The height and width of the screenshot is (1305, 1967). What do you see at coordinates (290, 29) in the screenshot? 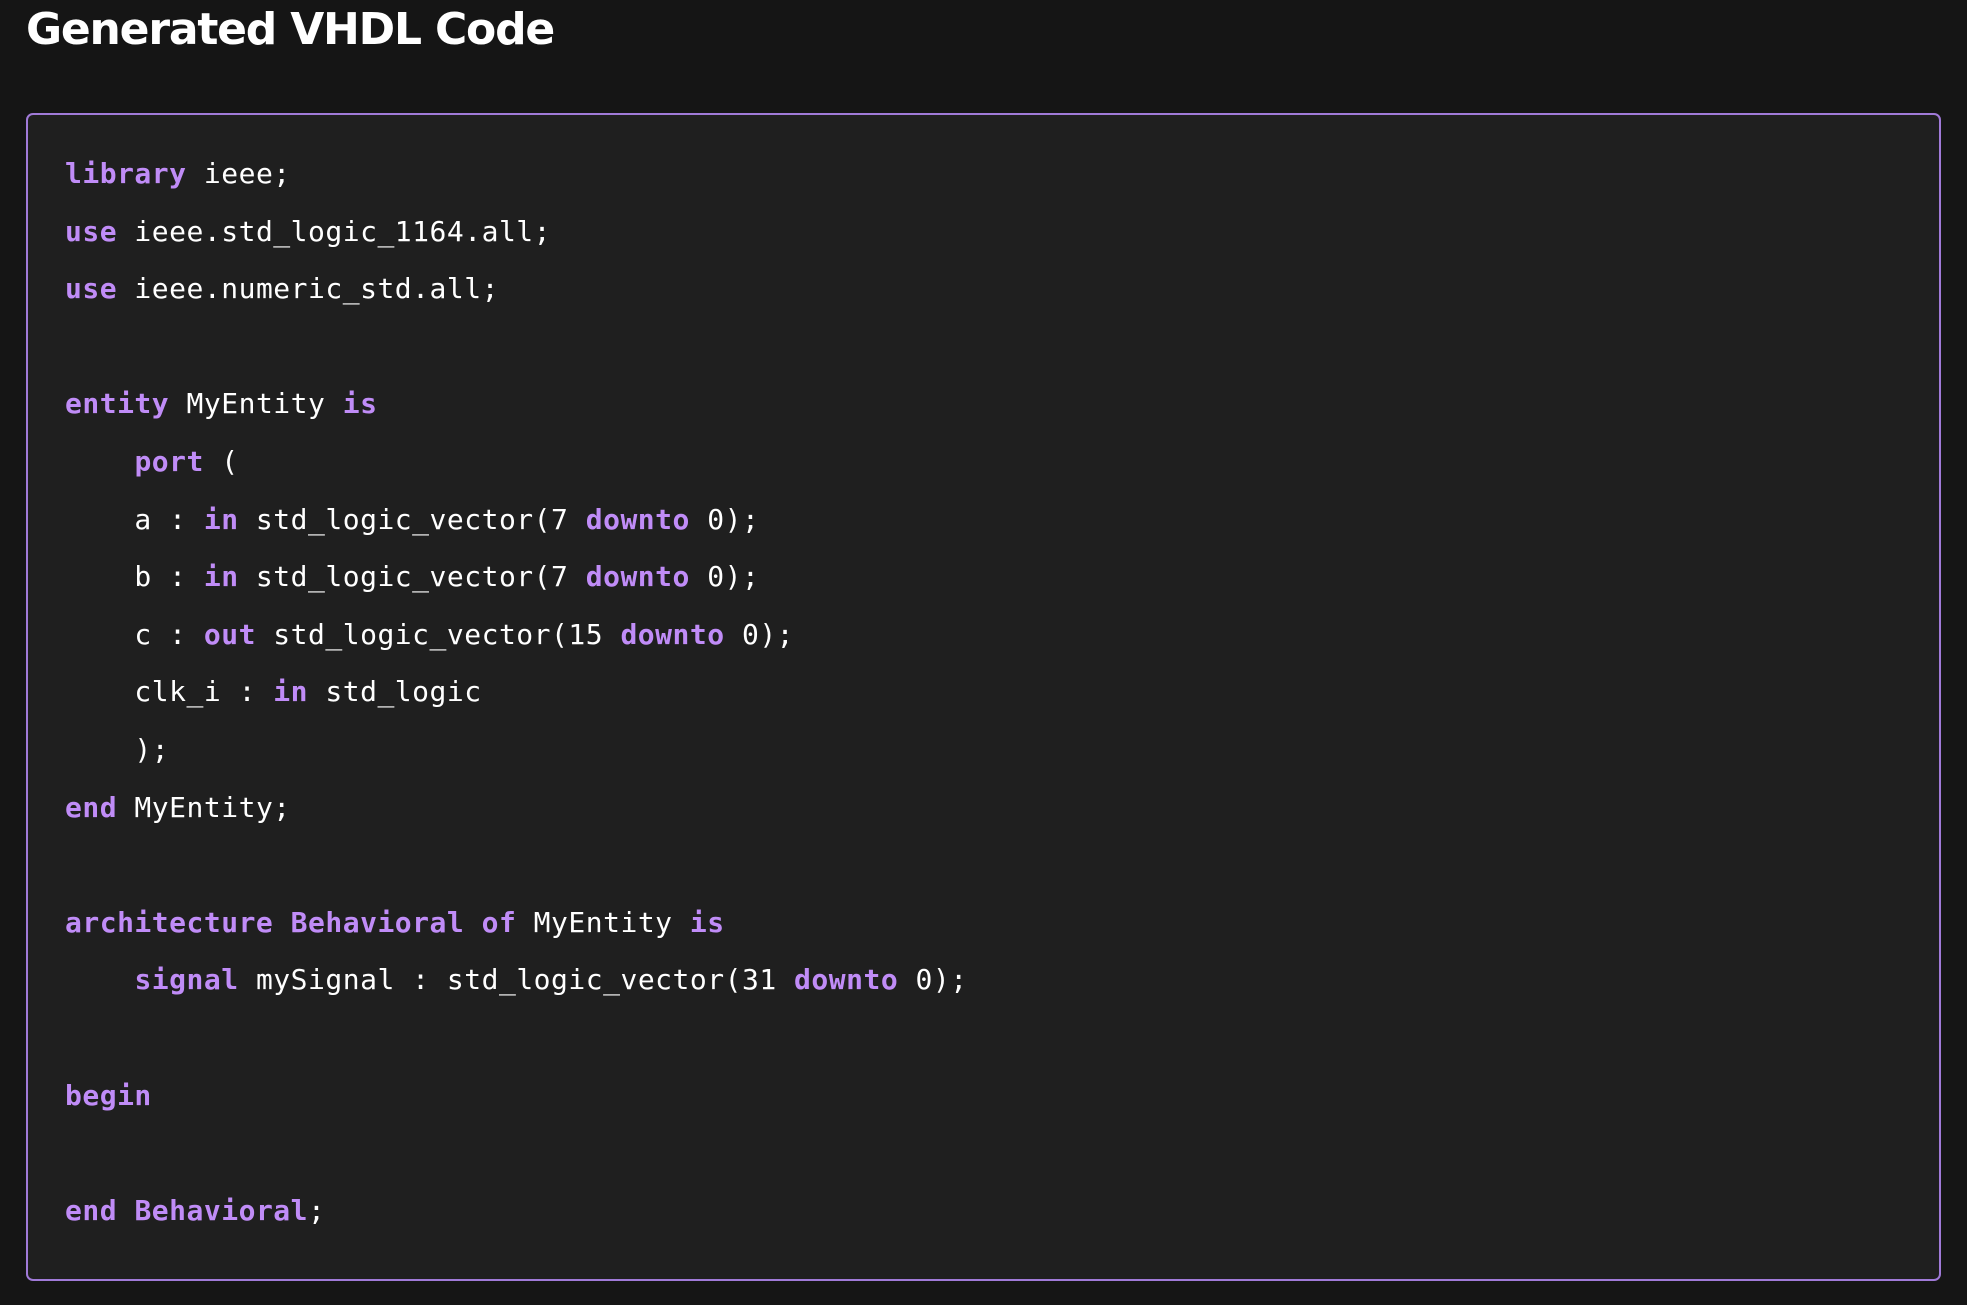
I see `page-title: Generated VHDL Code` at bounding box center [290, 29].